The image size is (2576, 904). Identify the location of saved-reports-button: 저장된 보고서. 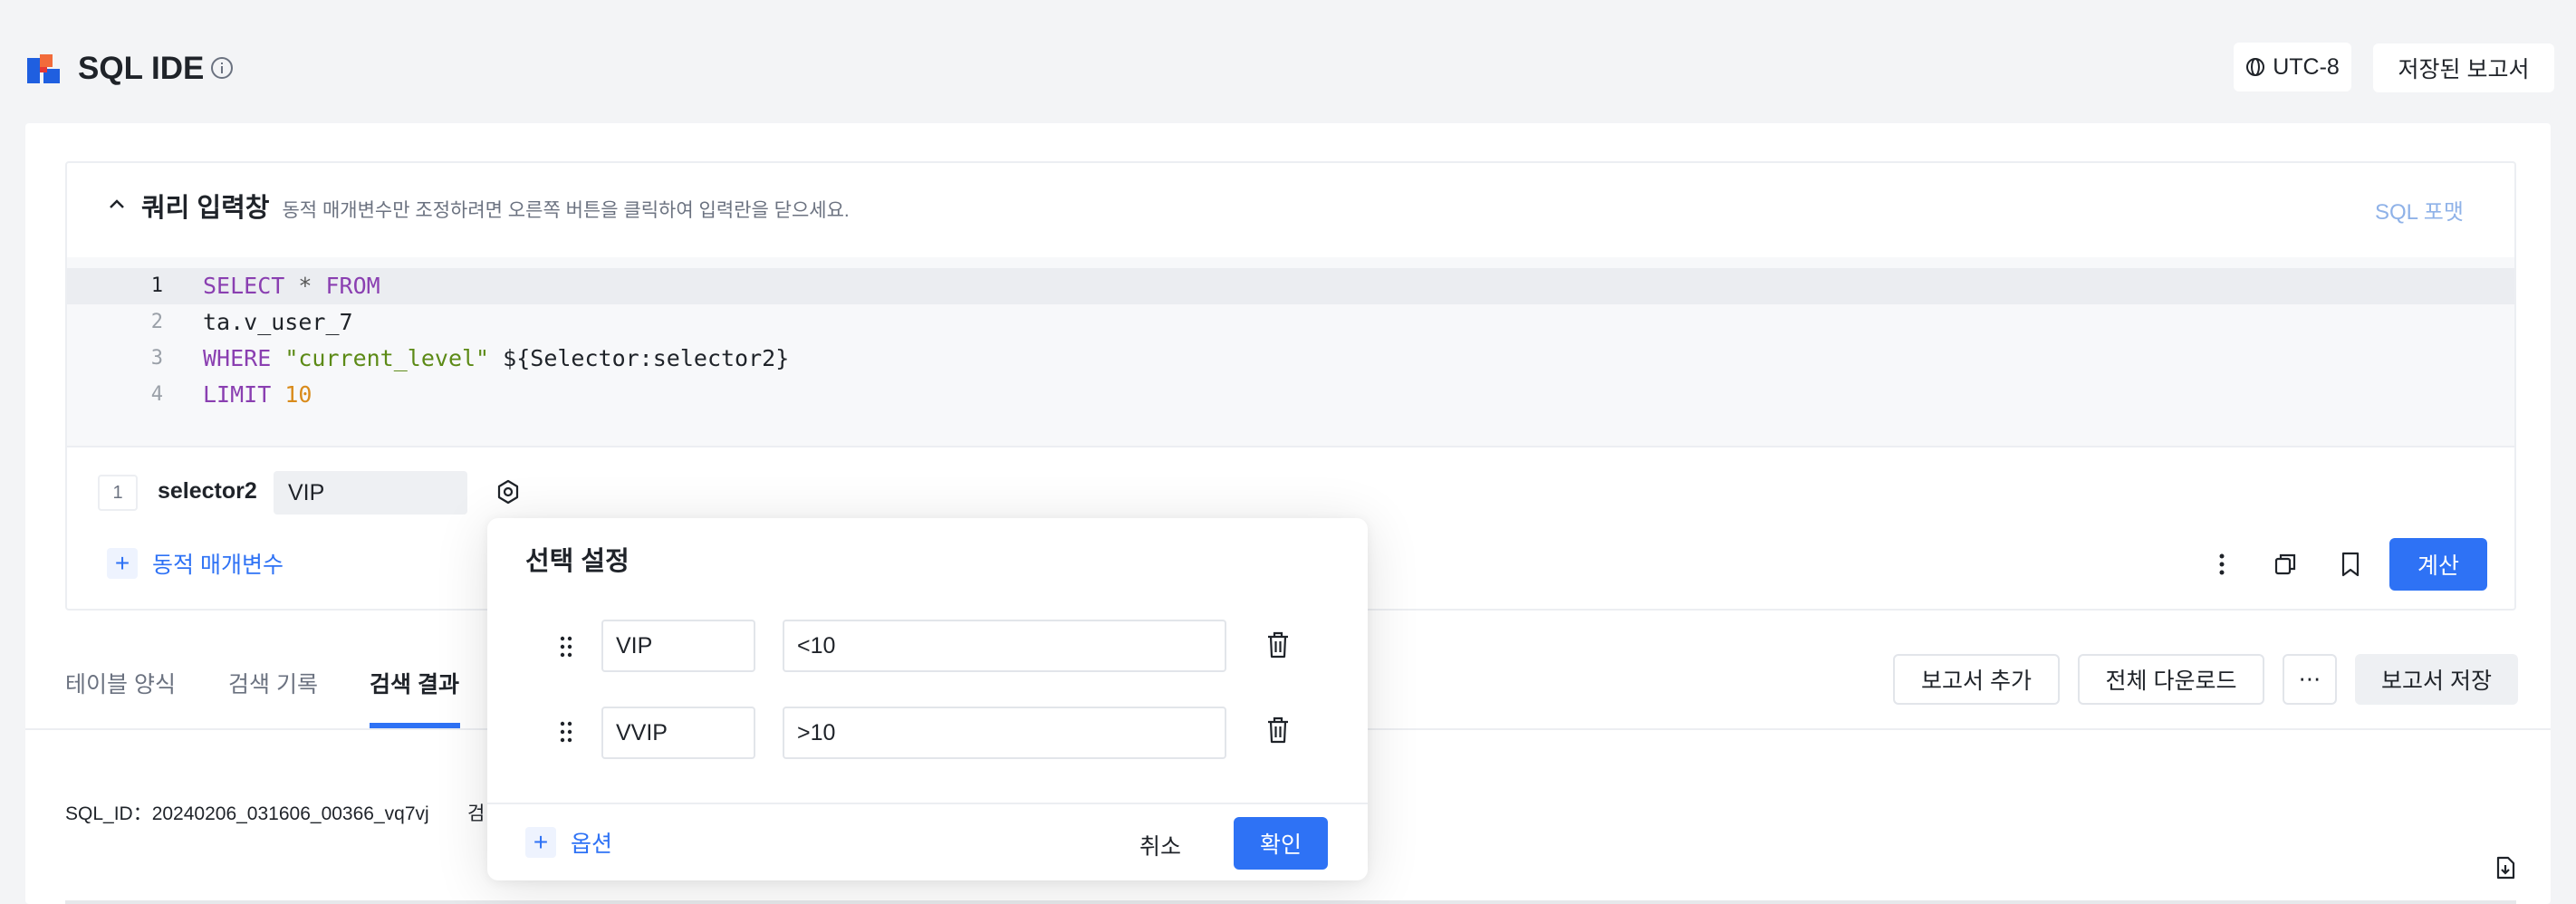
(2463, 67).